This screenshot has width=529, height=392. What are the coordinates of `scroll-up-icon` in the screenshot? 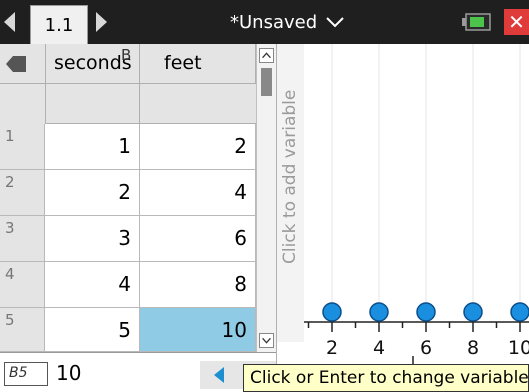 It's located at (266, 55).